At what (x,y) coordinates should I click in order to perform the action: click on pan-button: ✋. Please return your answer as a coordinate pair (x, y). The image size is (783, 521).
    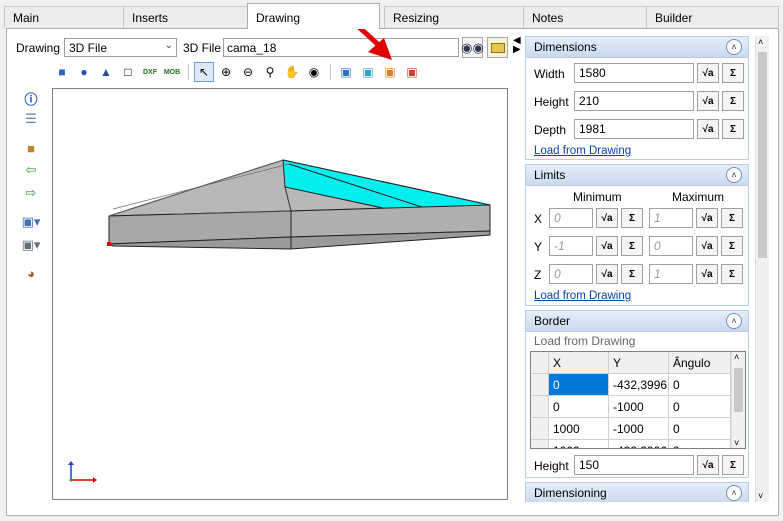
    Looking at the image, I should click on (292, 72).